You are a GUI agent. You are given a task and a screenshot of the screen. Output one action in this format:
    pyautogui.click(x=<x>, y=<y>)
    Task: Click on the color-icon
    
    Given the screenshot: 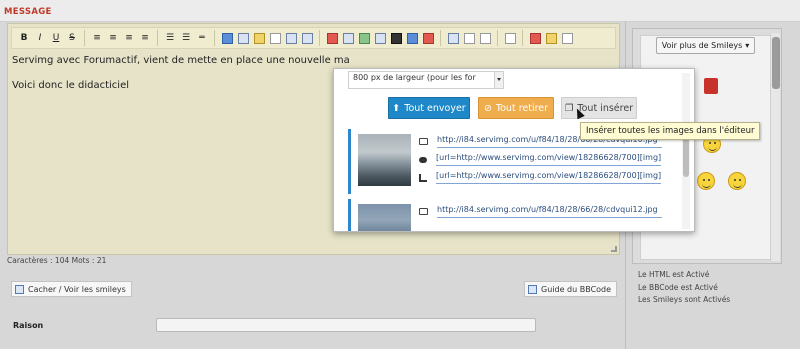 What is the action you would take?
    pyautogui.click(x=428, y=38)
    